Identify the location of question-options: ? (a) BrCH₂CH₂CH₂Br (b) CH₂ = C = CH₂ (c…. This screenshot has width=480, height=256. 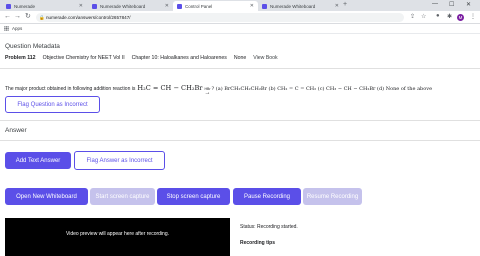
(322, 89).